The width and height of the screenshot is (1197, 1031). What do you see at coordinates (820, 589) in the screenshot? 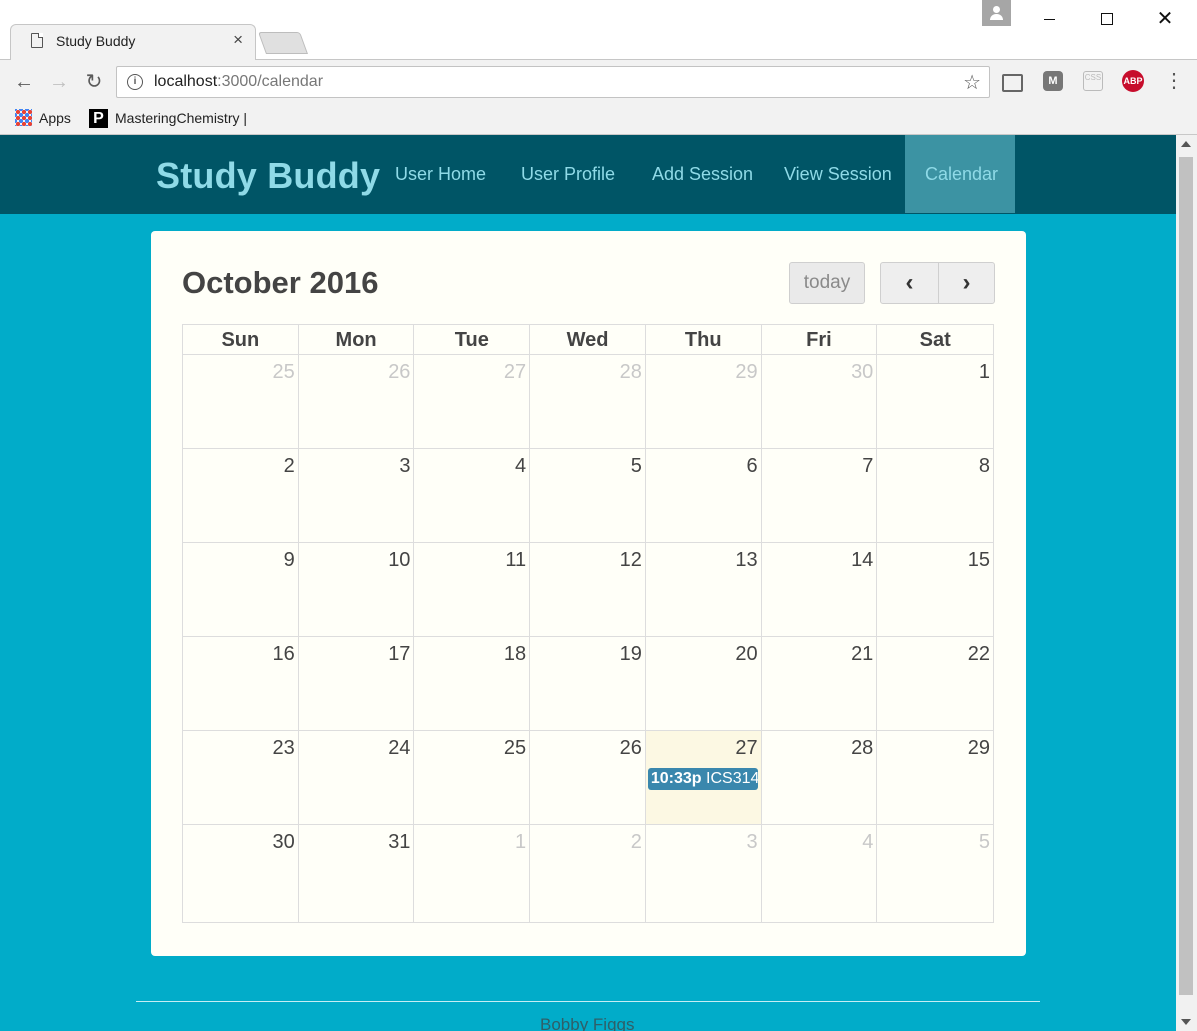
I see `day-cell: 14` at bounding box center [820, 589].